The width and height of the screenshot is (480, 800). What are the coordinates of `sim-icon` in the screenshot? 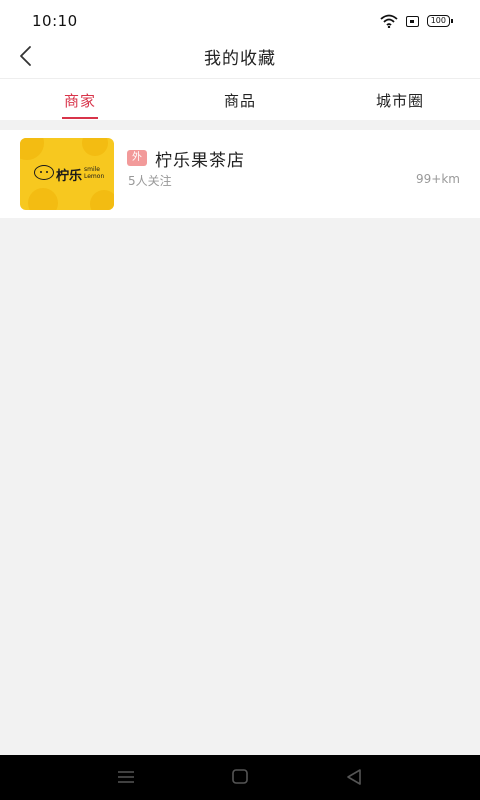 It's located at (412, 21).